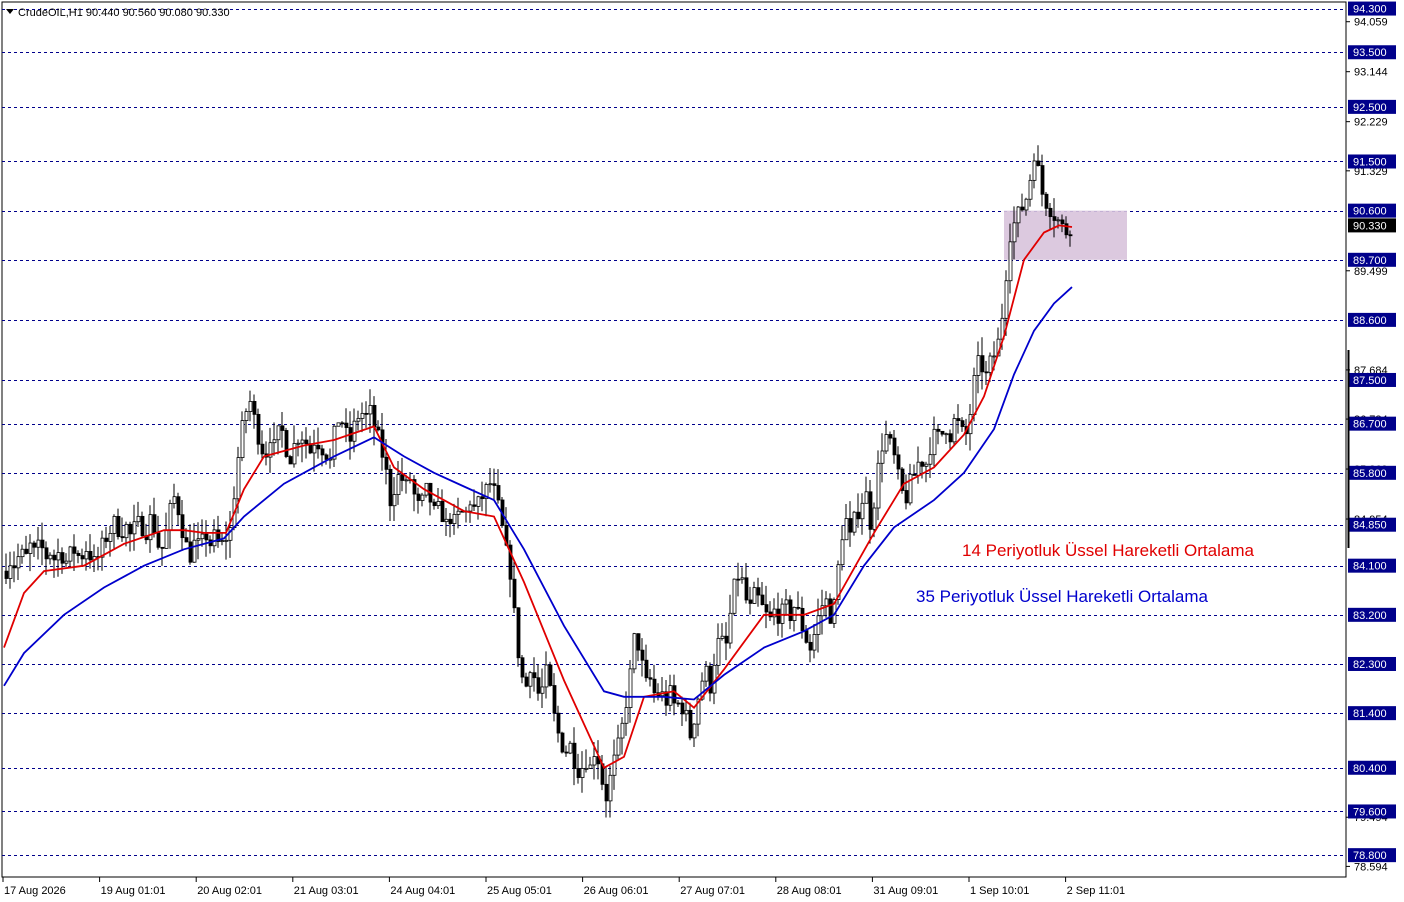 The image size is (1404, 902). I want to click on level-label: 90.600, so click(1370, 212).